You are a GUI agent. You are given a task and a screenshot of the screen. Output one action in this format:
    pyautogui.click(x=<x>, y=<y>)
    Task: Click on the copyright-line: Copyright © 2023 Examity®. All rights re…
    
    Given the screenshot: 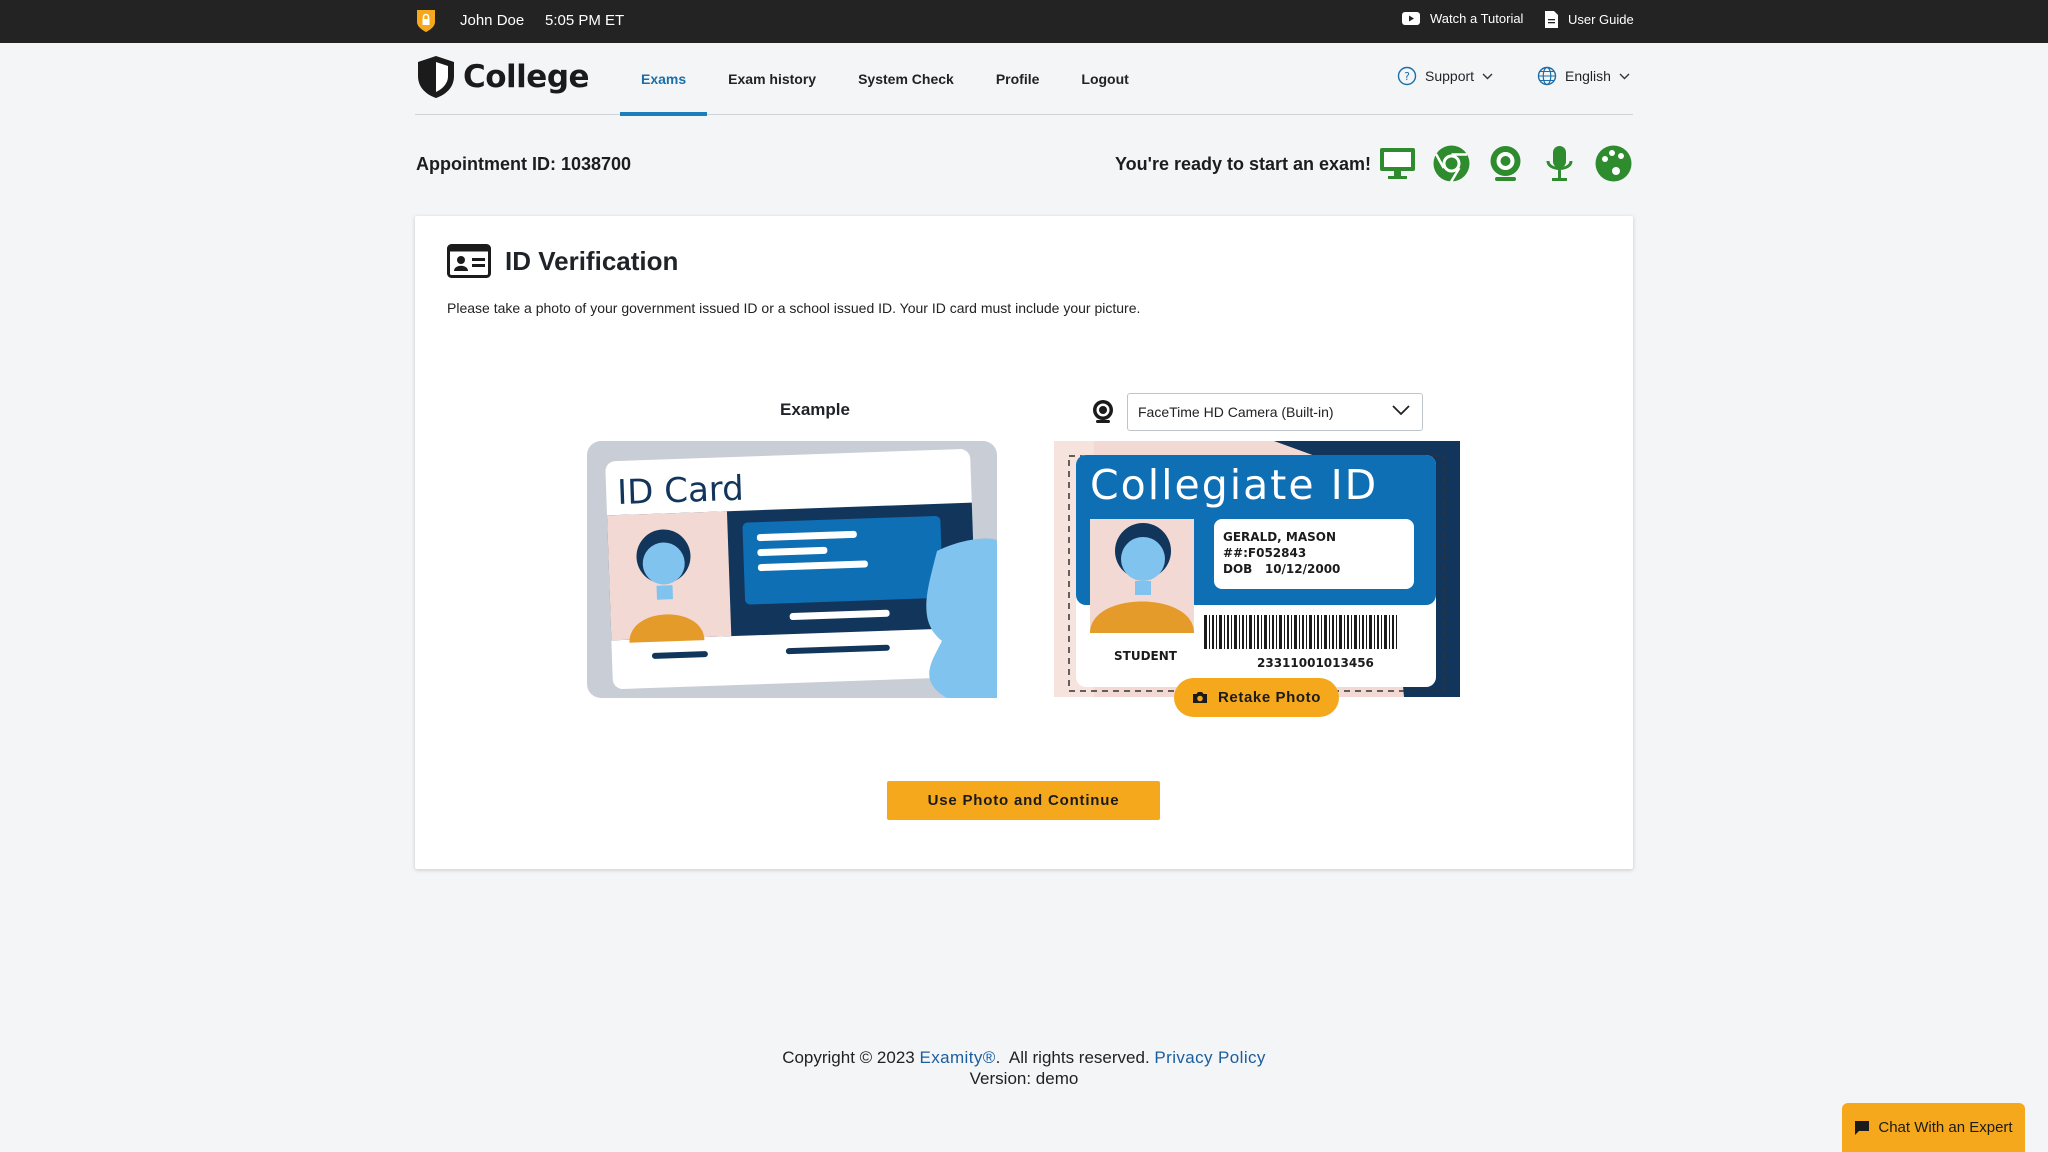 What is the action you would take?
    pyautogui.click(x=1024, y=1057)
    